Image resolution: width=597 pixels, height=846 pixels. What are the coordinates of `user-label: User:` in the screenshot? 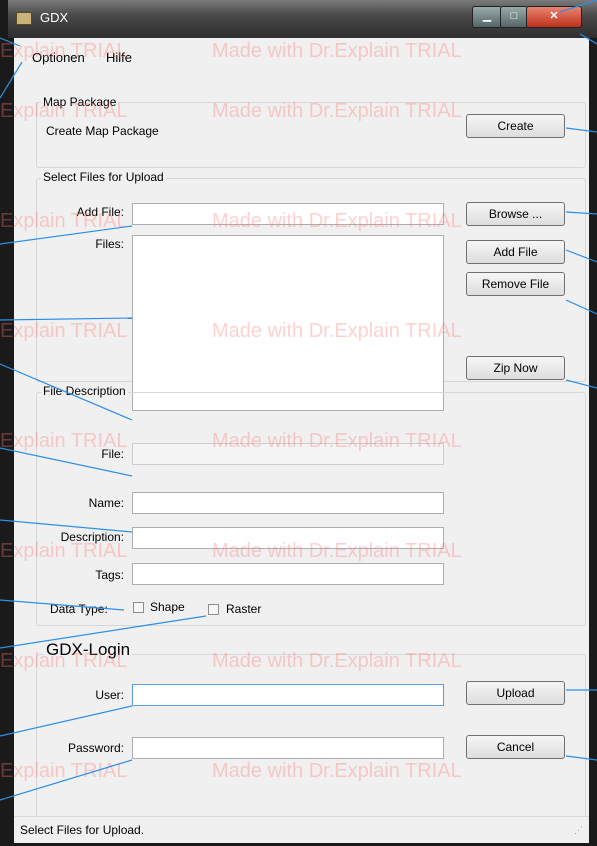 It's located at (109, 695).